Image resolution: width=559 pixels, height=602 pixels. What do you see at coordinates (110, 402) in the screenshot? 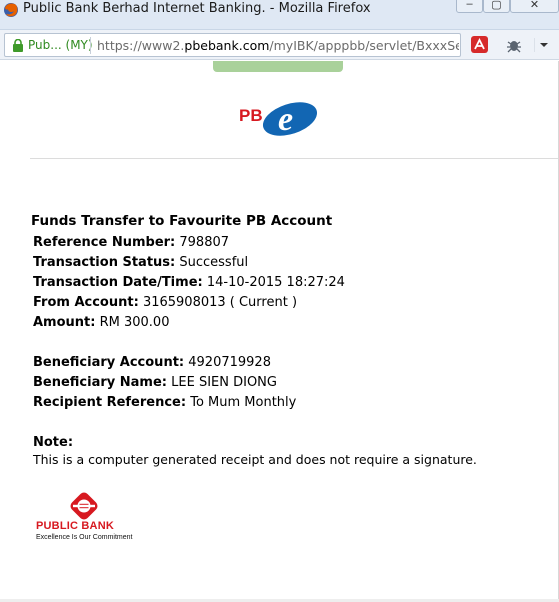
I see `field-label: Recipient Reference:` at bounding box center [110, 402].